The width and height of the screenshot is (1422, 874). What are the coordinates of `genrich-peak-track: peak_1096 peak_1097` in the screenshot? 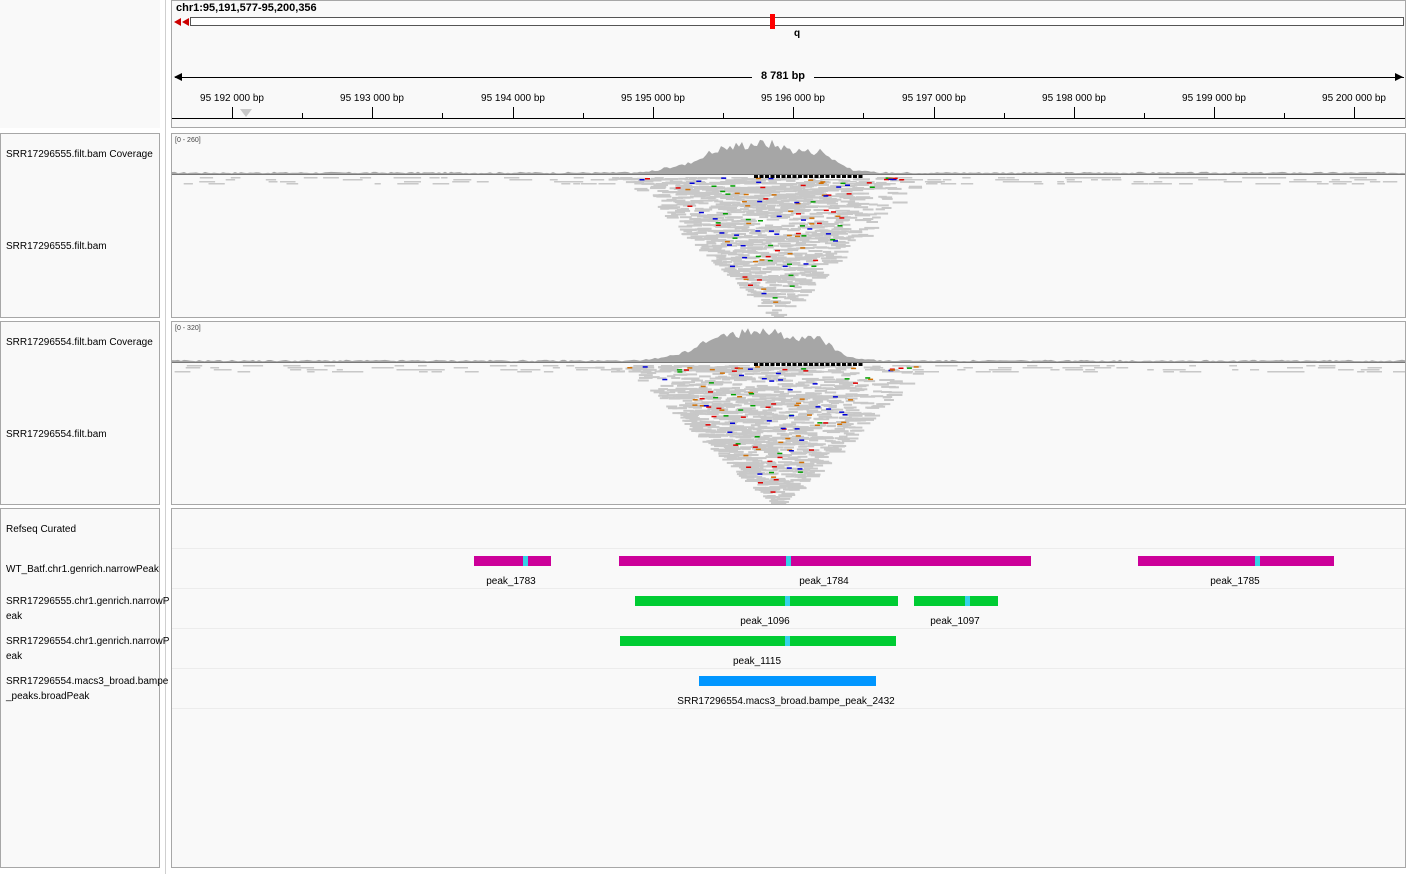 It's located at (788, 609).